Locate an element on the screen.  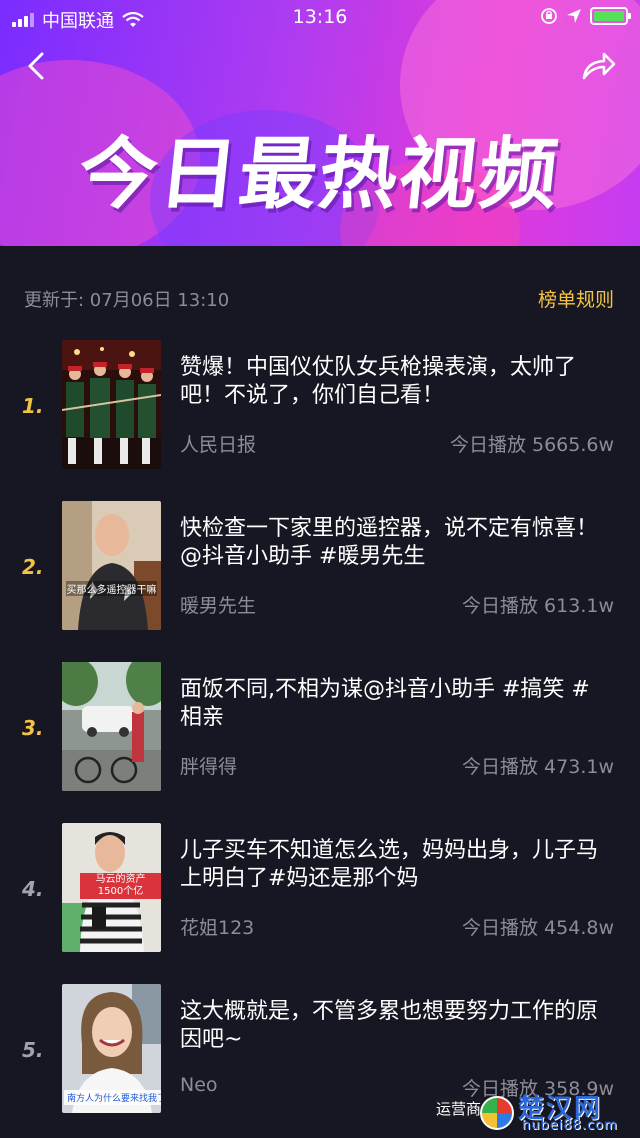
update-row: 更新于: 07月06日 13:10 榜单规则 is located at coordinates (320, 299).